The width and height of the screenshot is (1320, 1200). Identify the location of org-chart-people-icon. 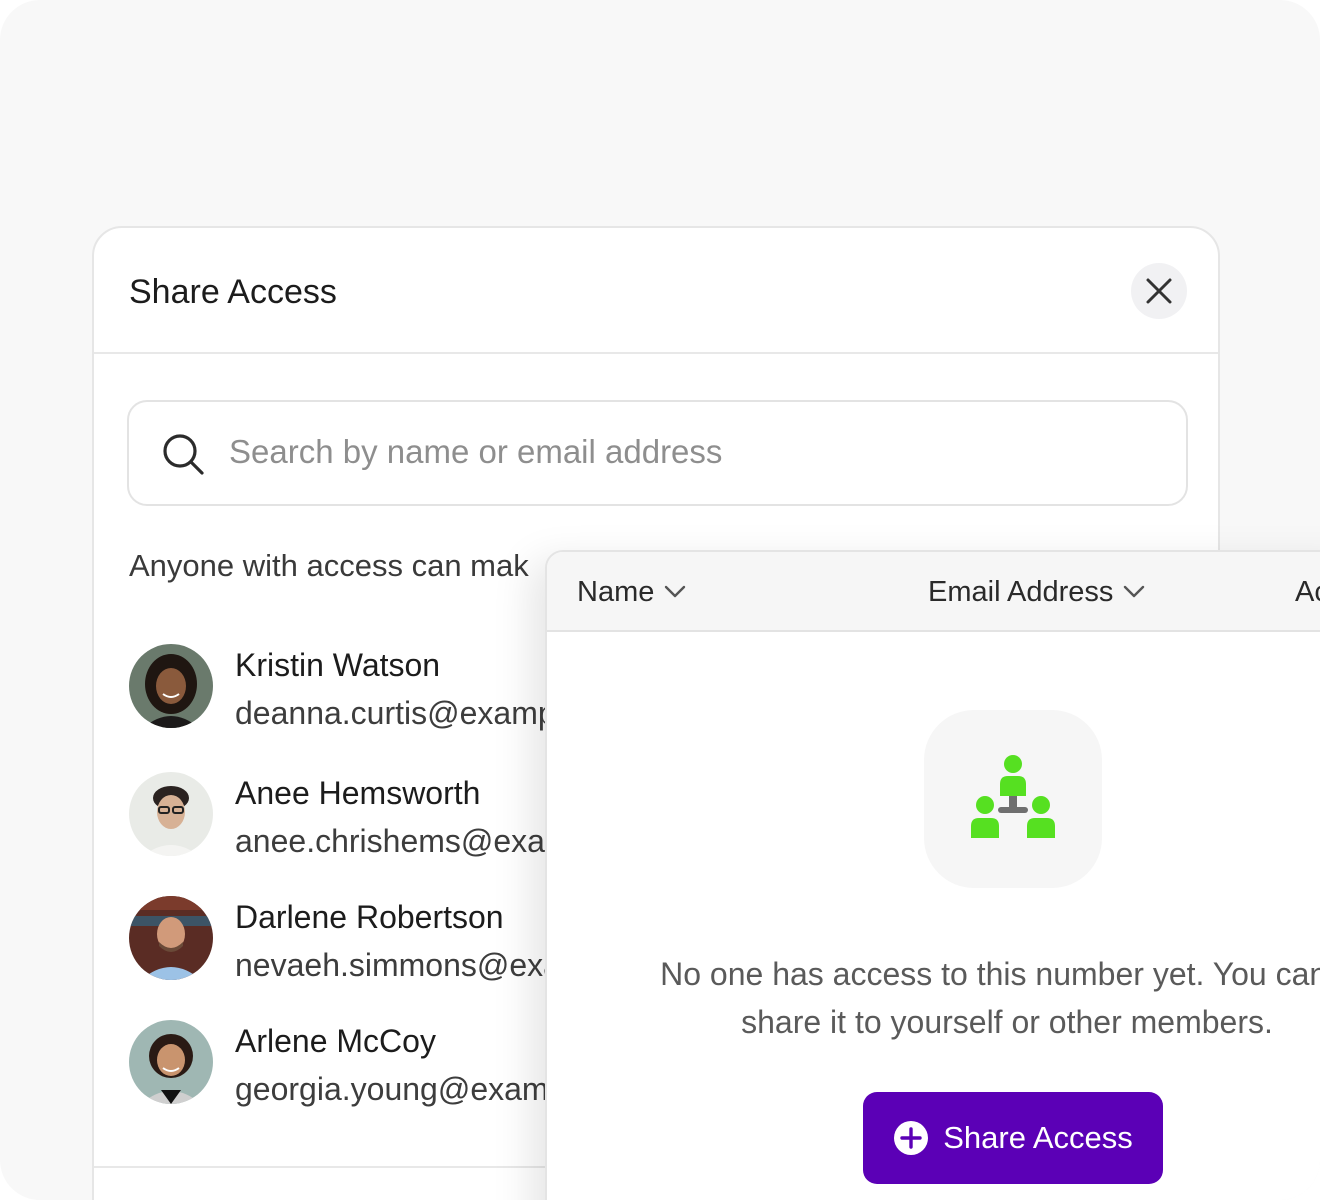
(1013, 796).